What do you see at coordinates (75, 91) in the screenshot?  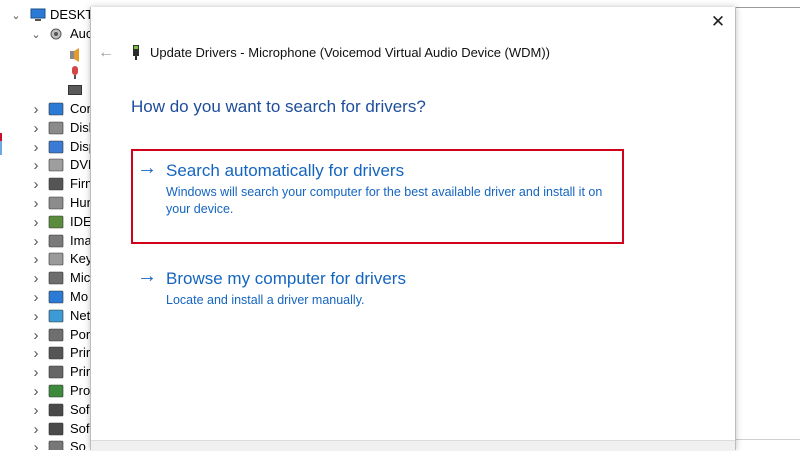 I see `monitor-device-icon` at bounding box center [75, 91].